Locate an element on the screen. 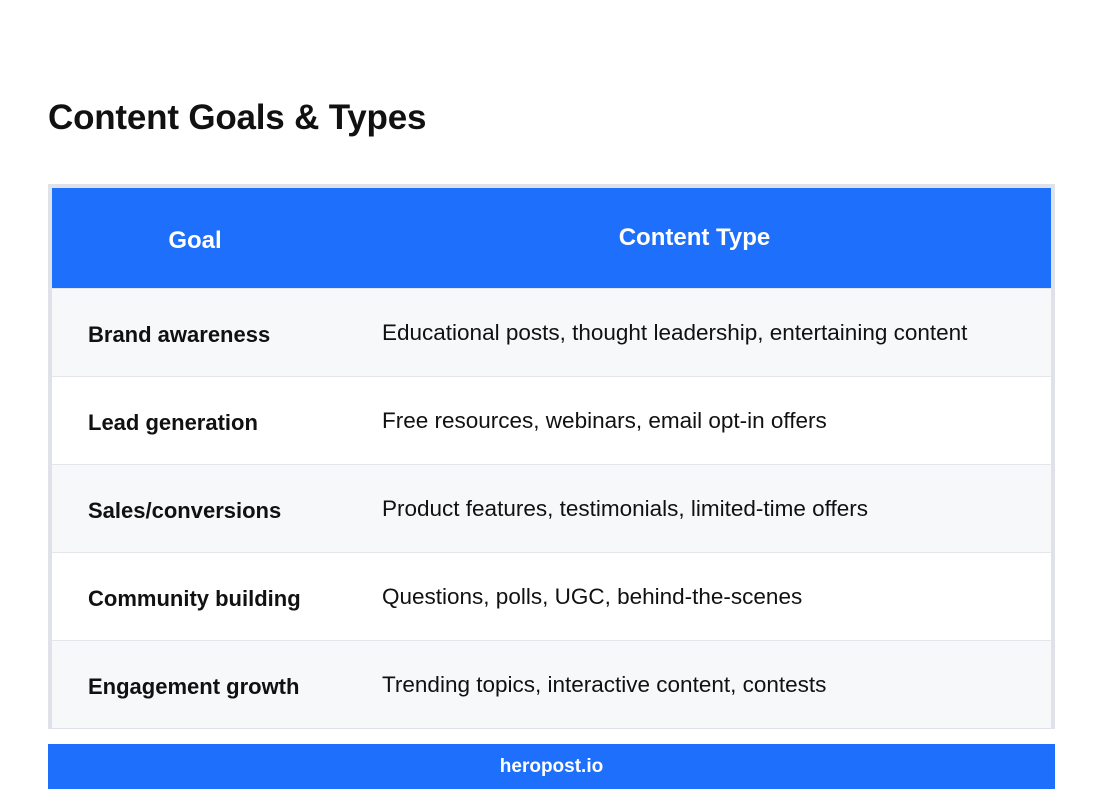 The height and width of the screenshot is (808, 1102). page-title: Content Goals & Types is located at coordinates (237, 117).